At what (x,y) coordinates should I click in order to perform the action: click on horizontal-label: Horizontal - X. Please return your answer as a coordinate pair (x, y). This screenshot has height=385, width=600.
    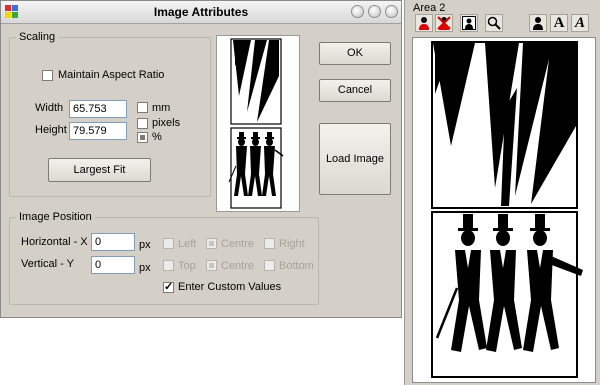
    Looking at the image, I should click on (54, 242).